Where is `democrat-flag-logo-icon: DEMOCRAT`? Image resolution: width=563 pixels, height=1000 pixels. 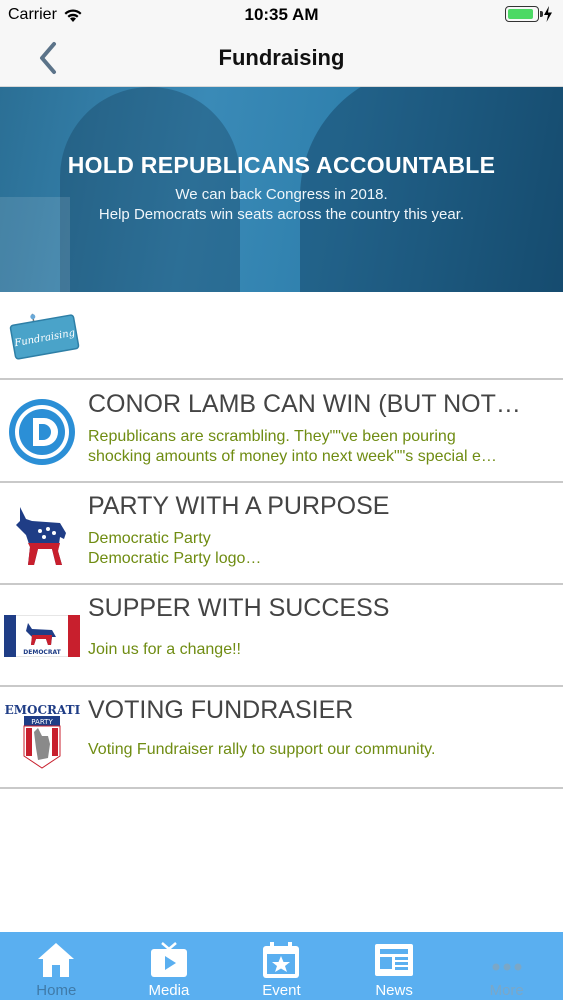
democrat-flag-logo-icon: DEMOCRAT is located at coordinates (42, 636).